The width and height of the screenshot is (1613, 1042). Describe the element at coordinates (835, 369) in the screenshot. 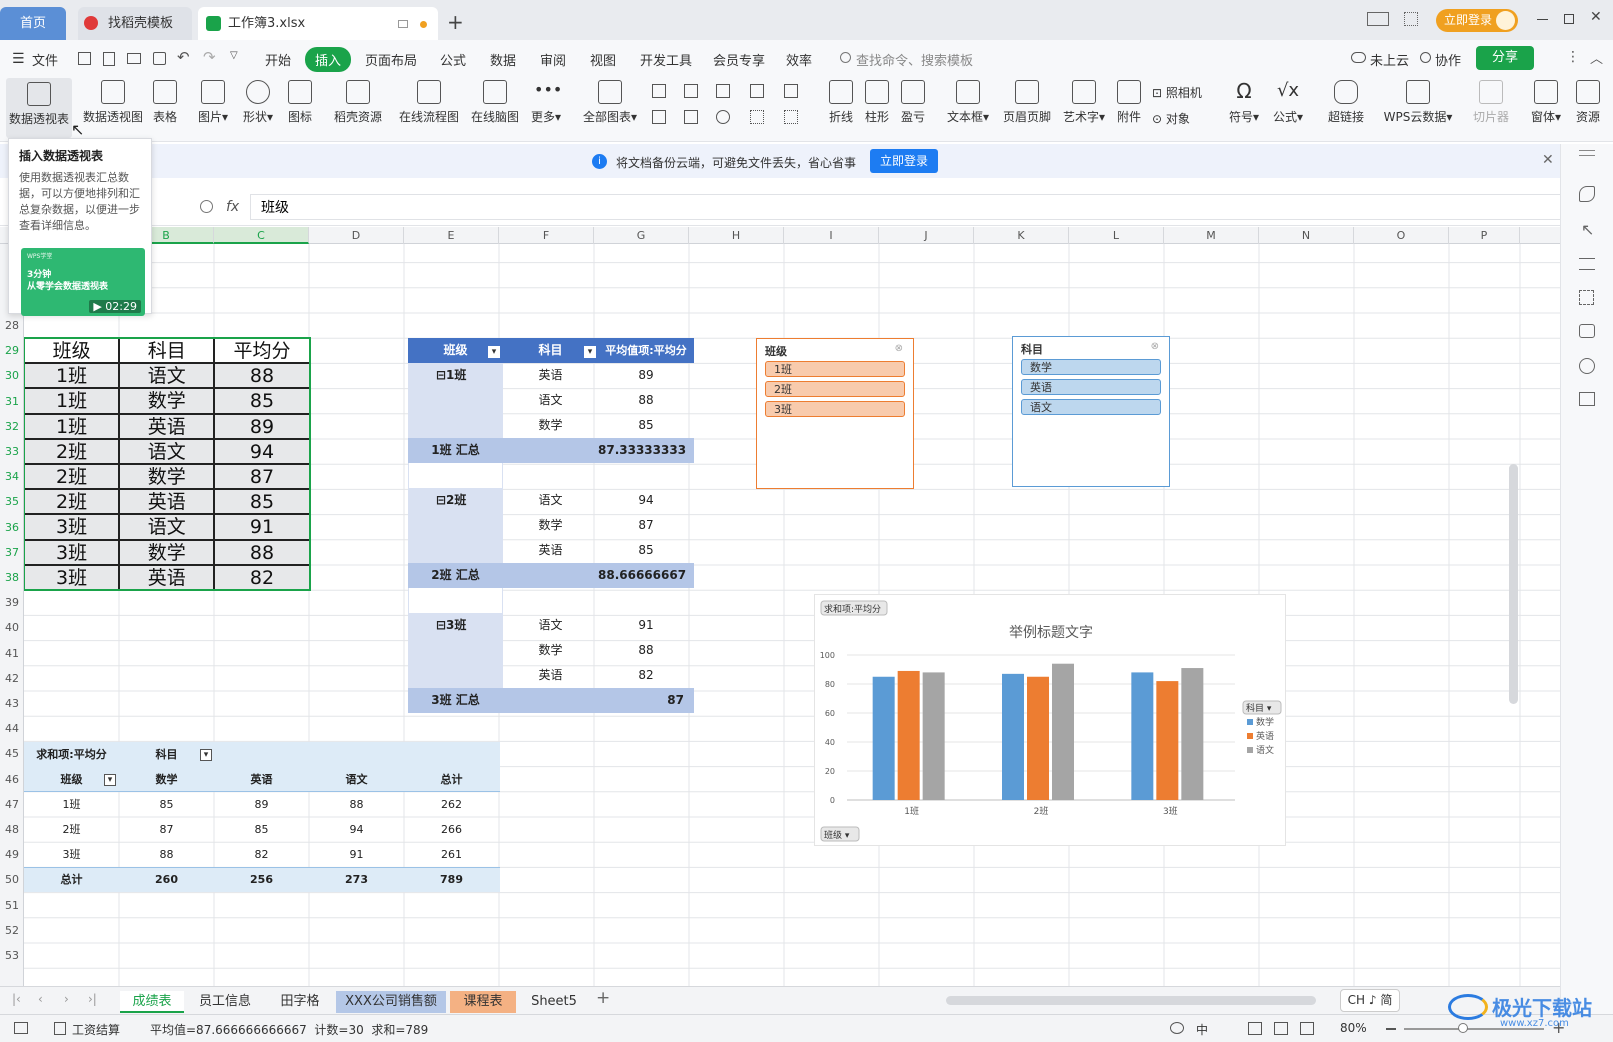

I see `slicer-class-item: 1班` at that location.